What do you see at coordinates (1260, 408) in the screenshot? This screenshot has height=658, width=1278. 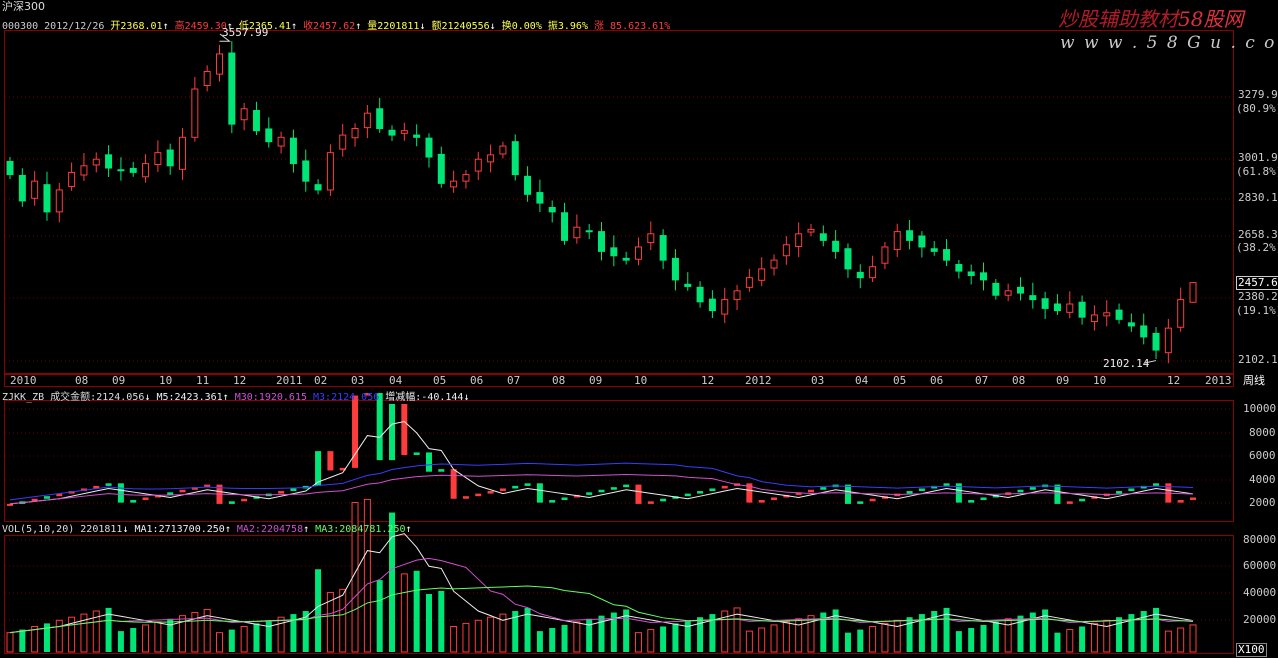 I see `amount-tick: 10000` at bounding box center [1260, 408].